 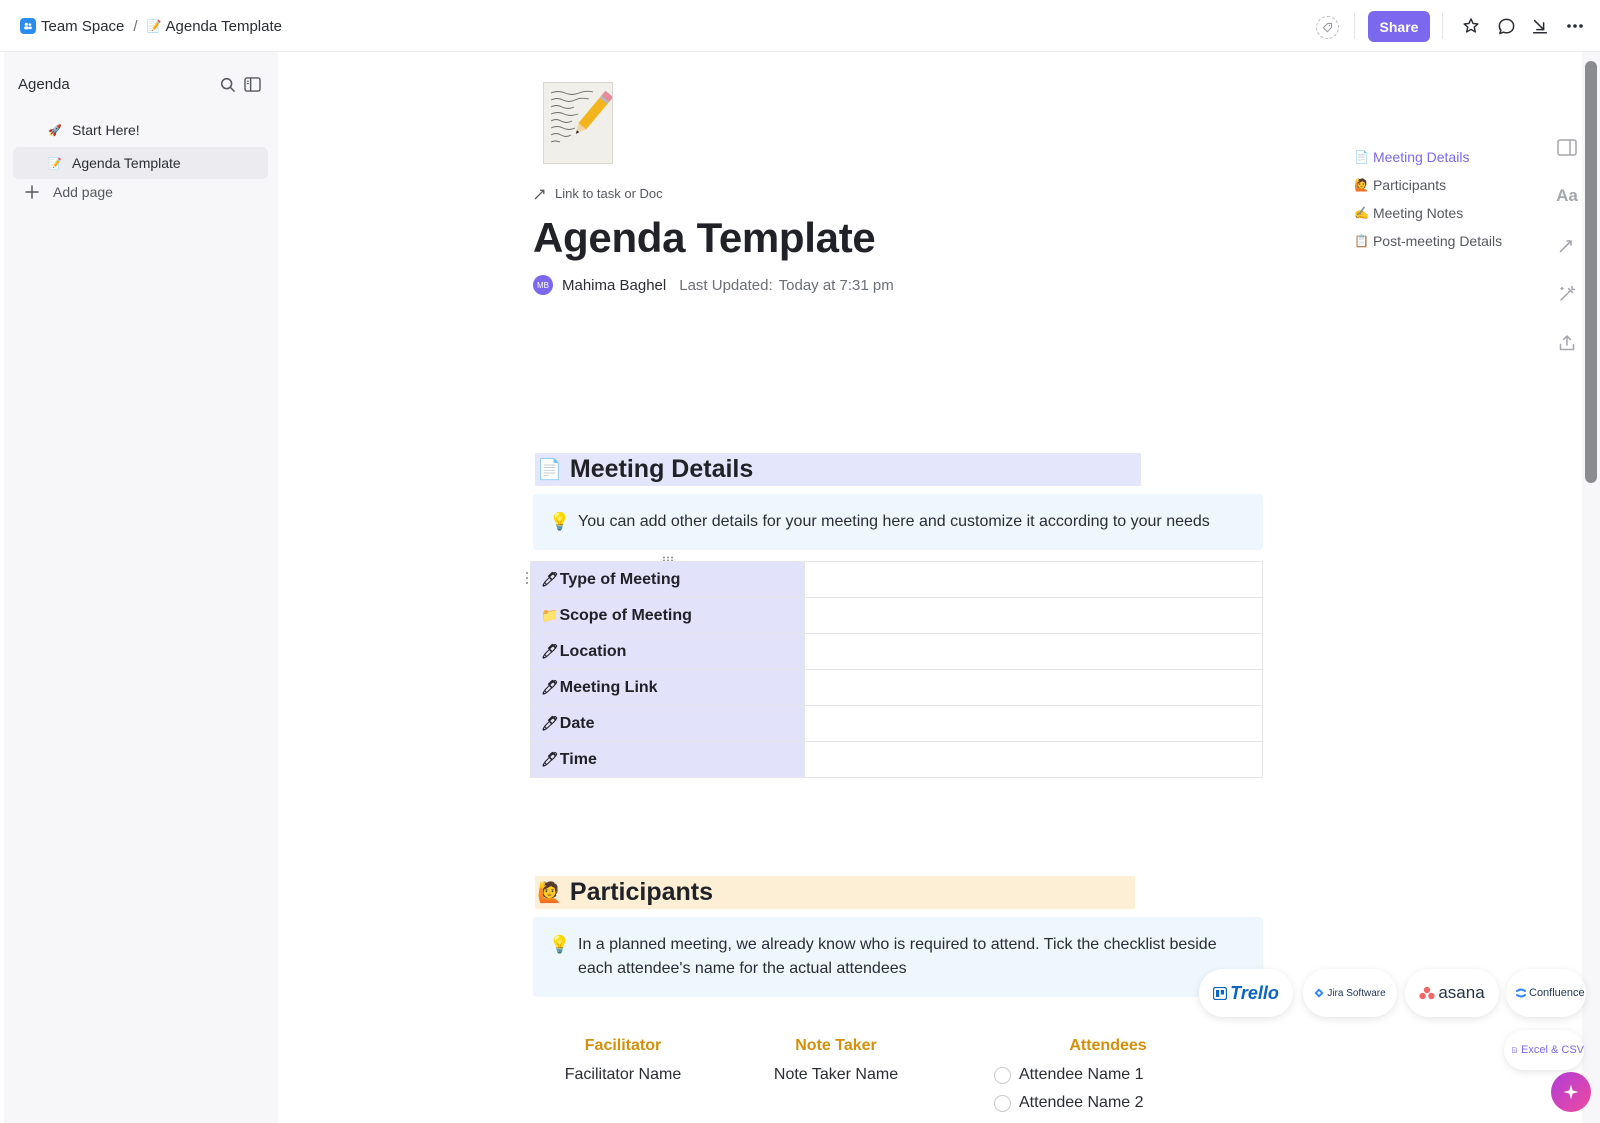 I want to click on table-row: 🖊Location, so click(x=896, y=651).